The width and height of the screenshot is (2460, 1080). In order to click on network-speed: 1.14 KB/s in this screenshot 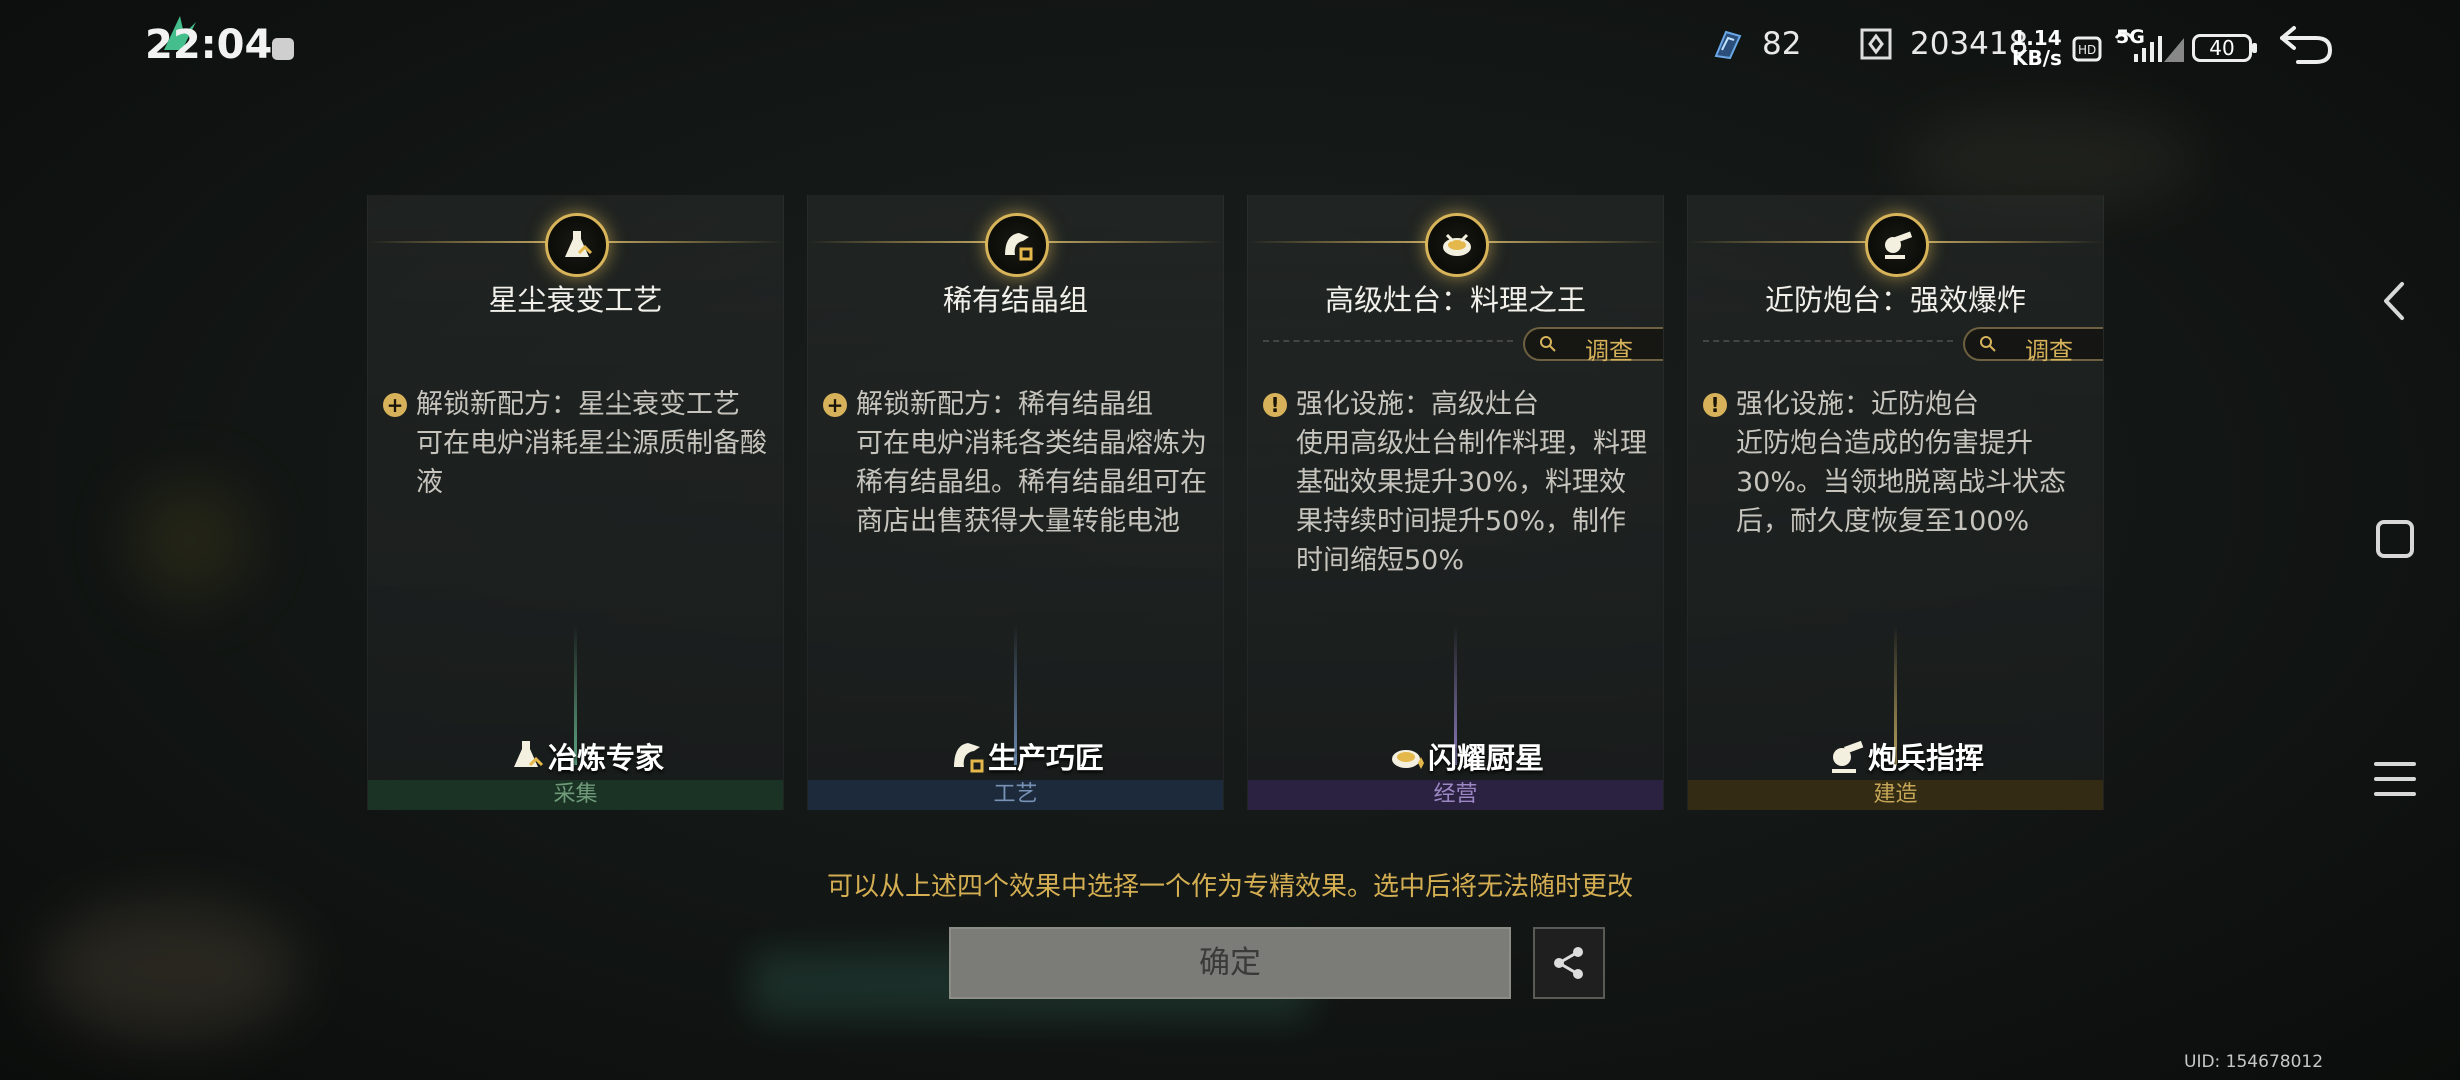, I will do `click(2037, 48)`.